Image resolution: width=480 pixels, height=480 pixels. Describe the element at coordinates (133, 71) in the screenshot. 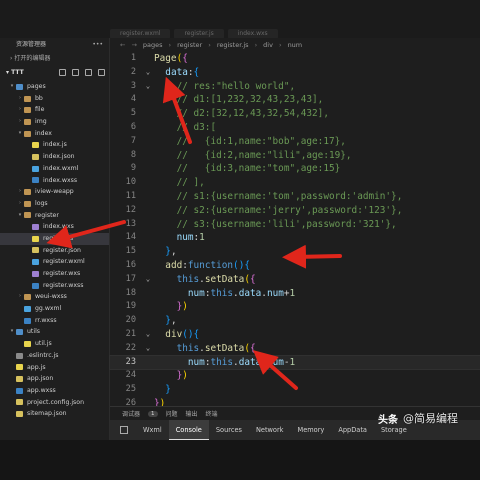

I see `line-number: 2` at that location.